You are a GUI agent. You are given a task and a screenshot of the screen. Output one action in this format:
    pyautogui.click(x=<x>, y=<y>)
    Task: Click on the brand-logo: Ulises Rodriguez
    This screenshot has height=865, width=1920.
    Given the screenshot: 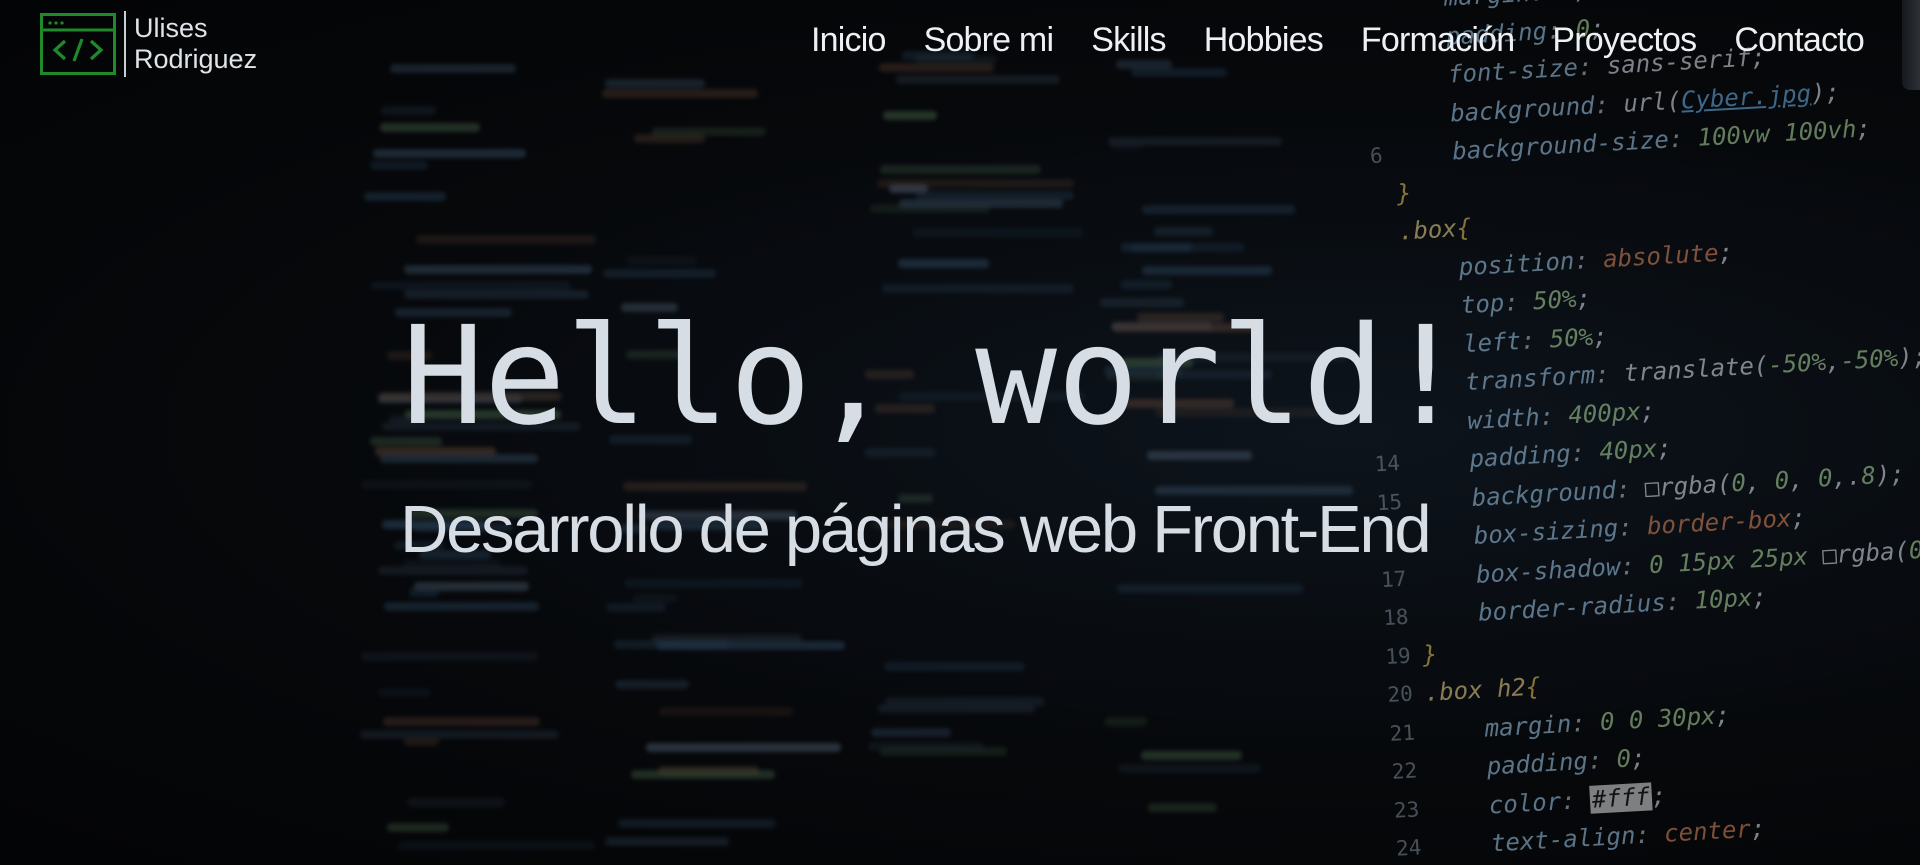 What is the action you would take?
    pyautogui.click(x=148, y=44)
    